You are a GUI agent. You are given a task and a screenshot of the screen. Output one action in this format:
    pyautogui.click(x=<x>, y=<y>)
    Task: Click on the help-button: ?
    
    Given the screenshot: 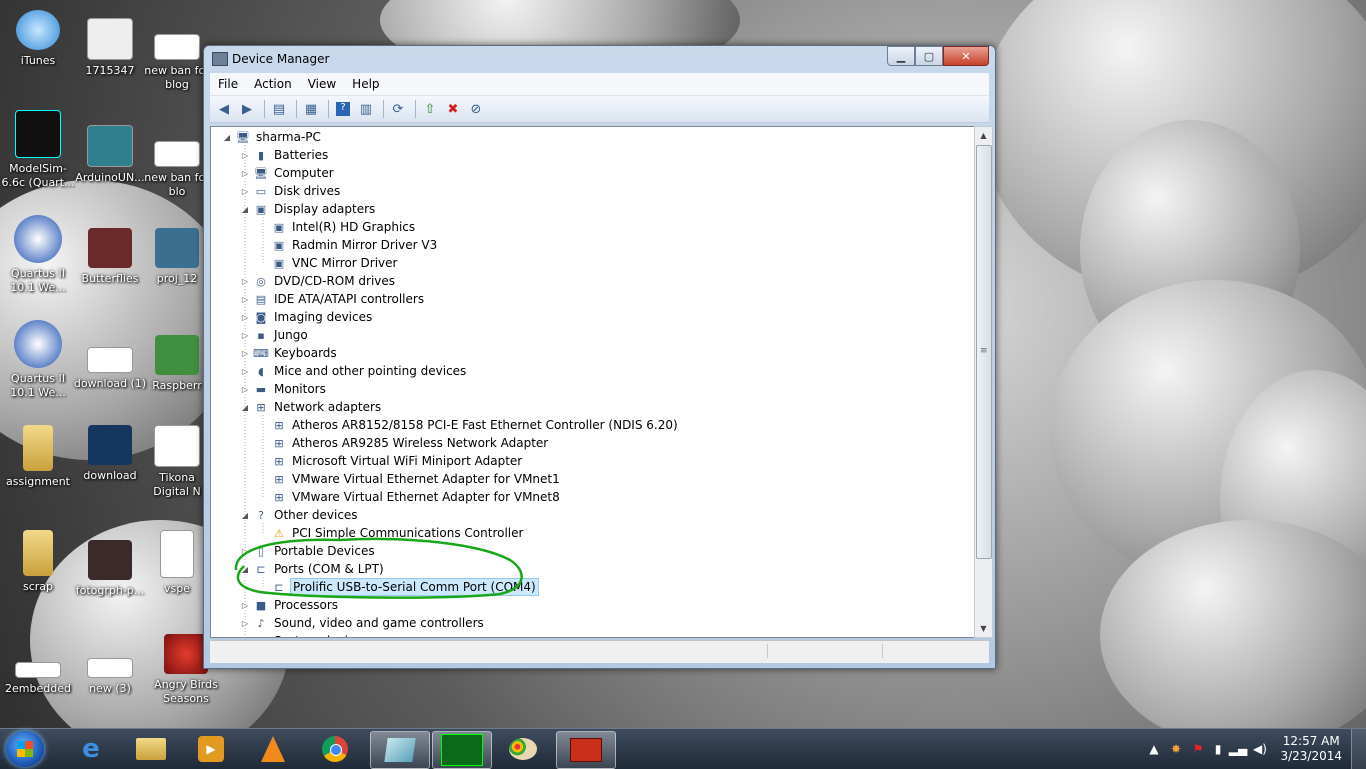 What is the action you would take?
    pyautogui.click(x=343, y=109)
    